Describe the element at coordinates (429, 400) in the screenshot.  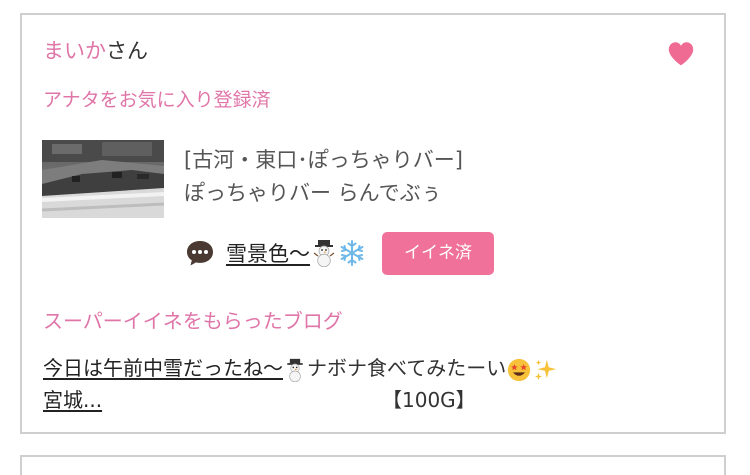
I see `super-like-points: 【100G】` at that location.